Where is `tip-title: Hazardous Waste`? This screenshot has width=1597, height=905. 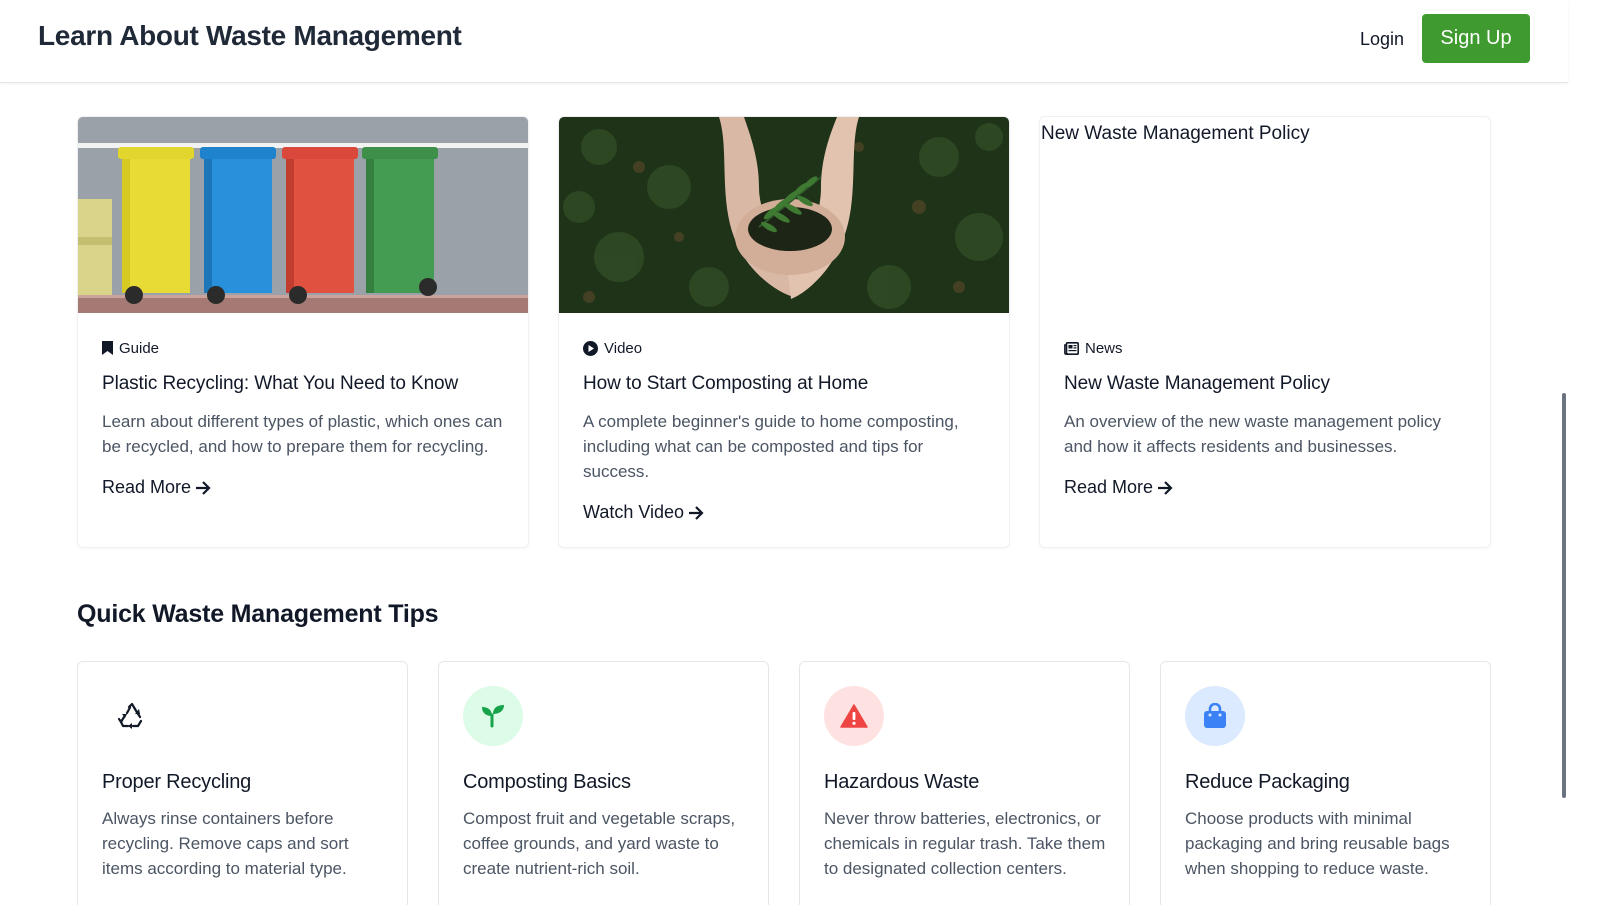 tip-title: Hazardous Waste is located at coordinates (902, 782).